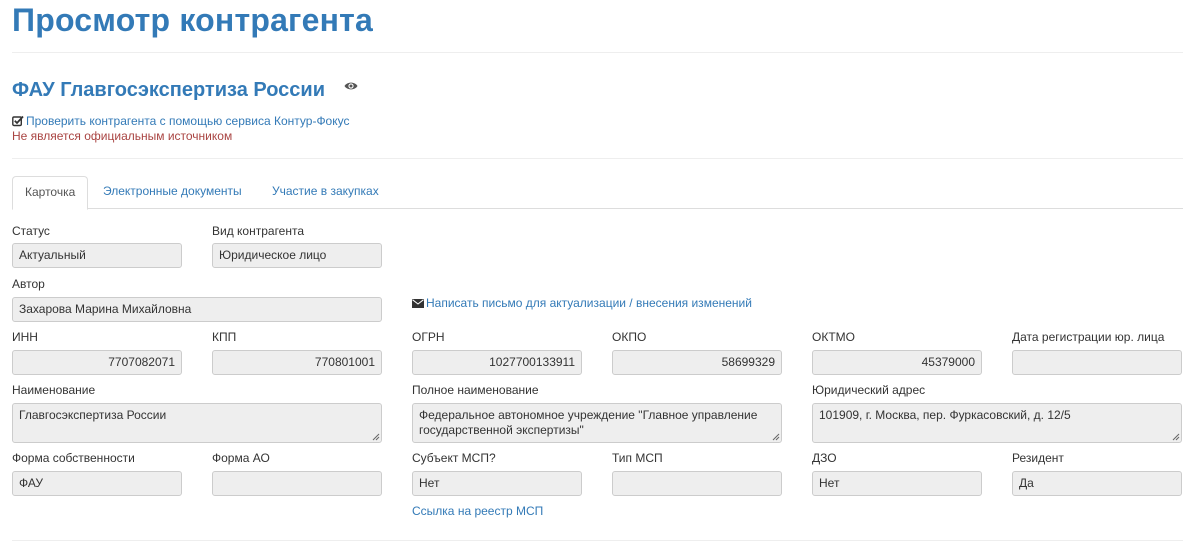 This screenshot has height=558, width=1202. I want to click on warning-text: Не является официальным источником, so click(122, 136).